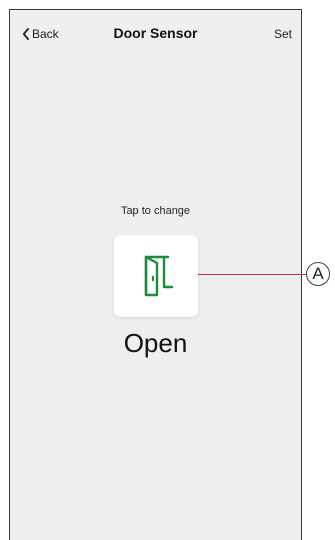 The image size is (335, 540). What do you see at coordinates (159, 276) in the screenshot?
I see `door-open-icon` at bounding box center [159, 276].